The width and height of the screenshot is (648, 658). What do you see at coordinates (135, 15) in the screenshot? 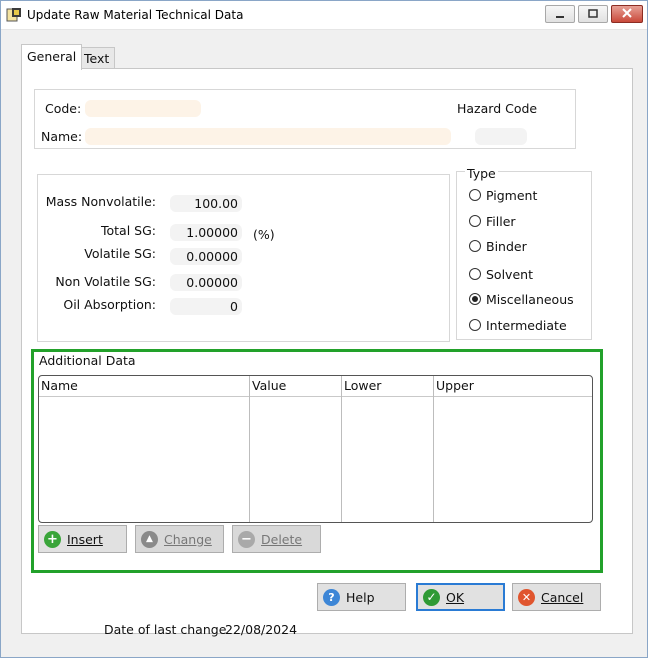
I see `window-title: Update Raw Material Technical Data` at bounding box center [135, 15].